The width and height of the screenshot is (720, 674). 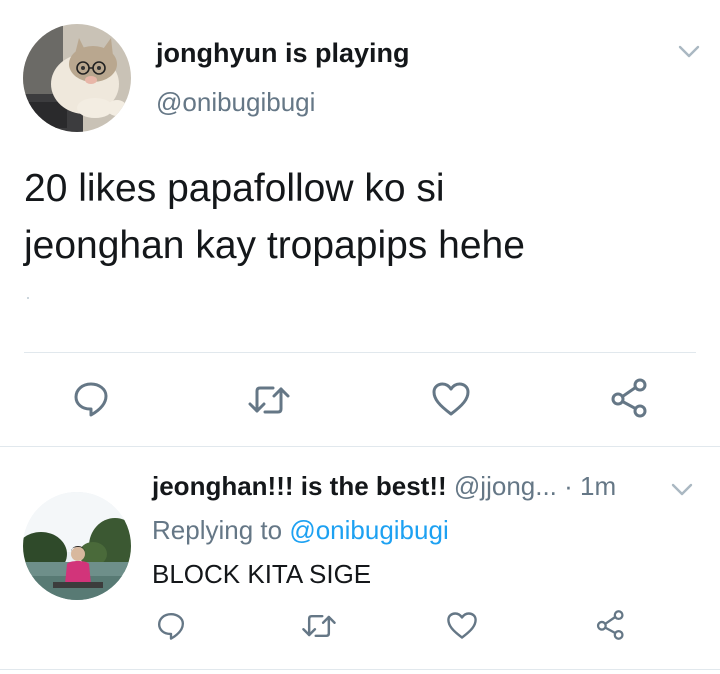 I want to click on reply-display-name: jeonghan!!! is the best!!, so click(x=299, y=486).